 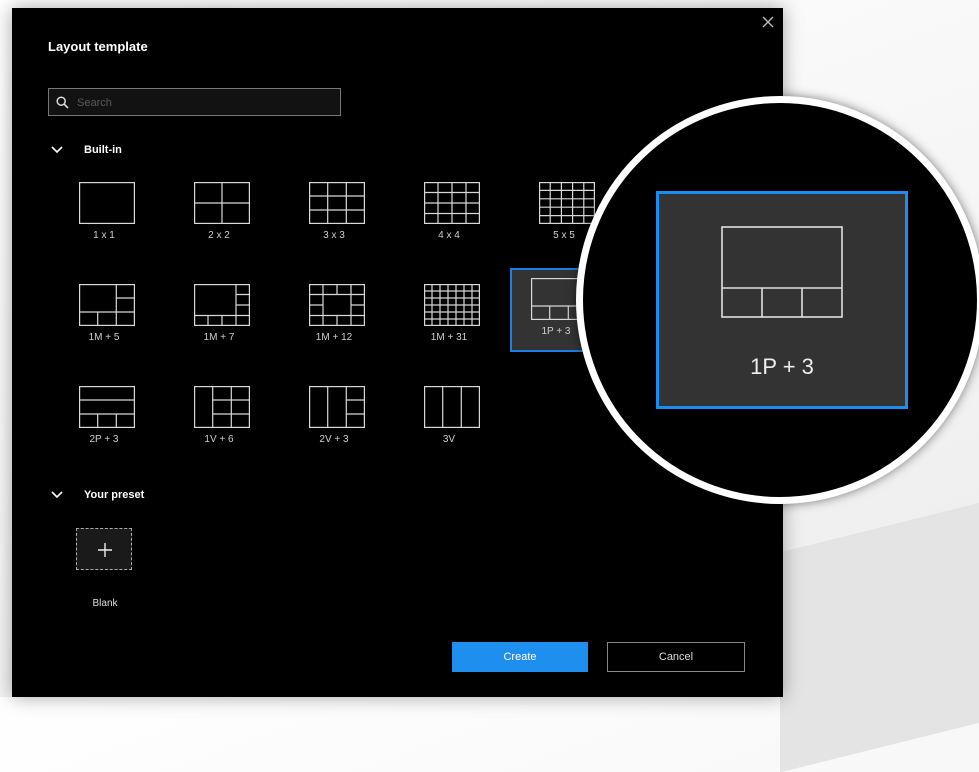 I want to click on blank-preset-label: Blank, so click(x=105, y=603).